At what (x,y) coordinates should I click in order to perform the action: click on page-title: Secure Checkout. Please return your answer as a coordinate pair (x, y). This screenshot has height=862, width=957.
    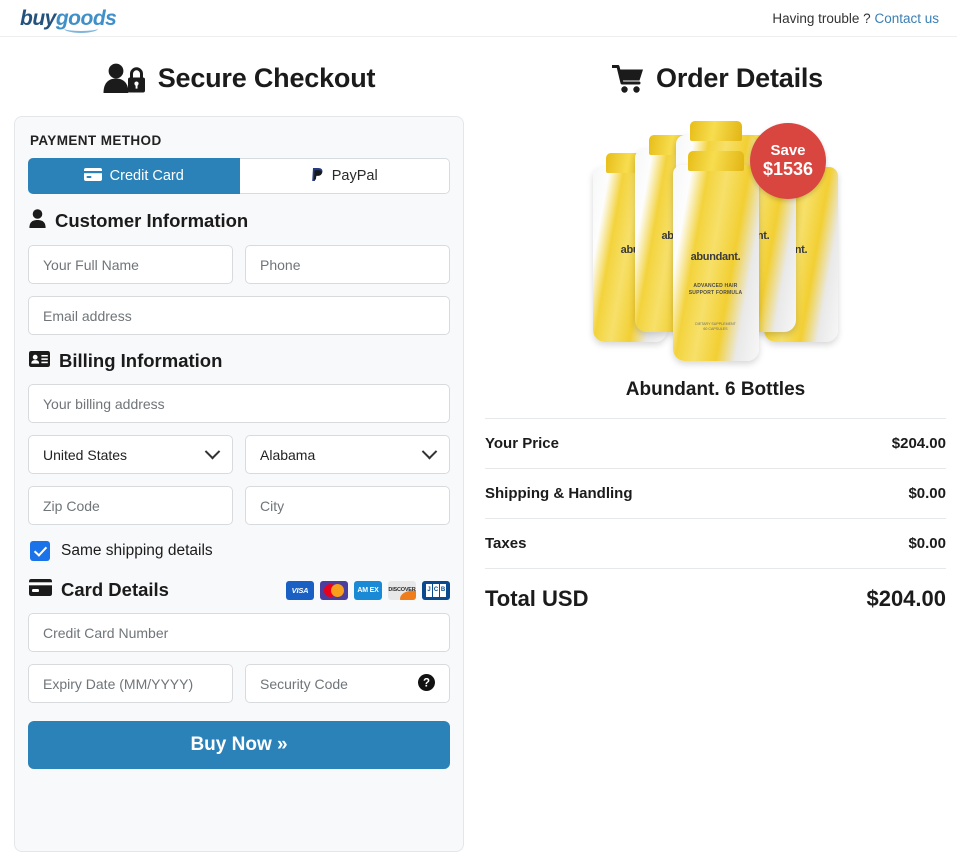
    Looking at the image, I should click on (266, 78).